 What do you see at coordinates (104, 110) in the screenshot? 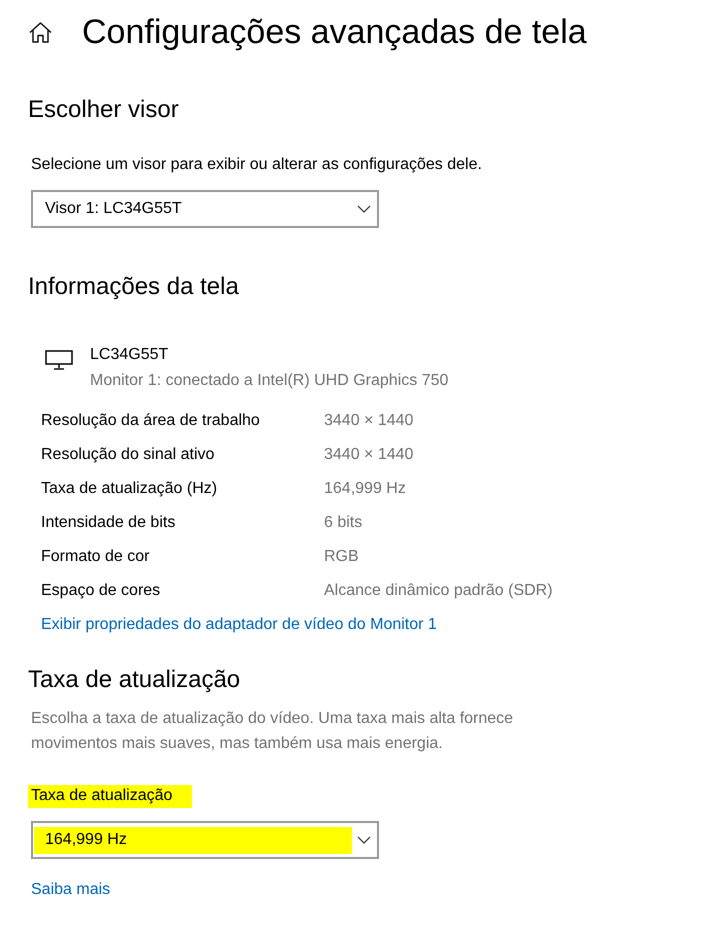
I see `section-heading: Escolher visor` at bounding box center [104, 110].